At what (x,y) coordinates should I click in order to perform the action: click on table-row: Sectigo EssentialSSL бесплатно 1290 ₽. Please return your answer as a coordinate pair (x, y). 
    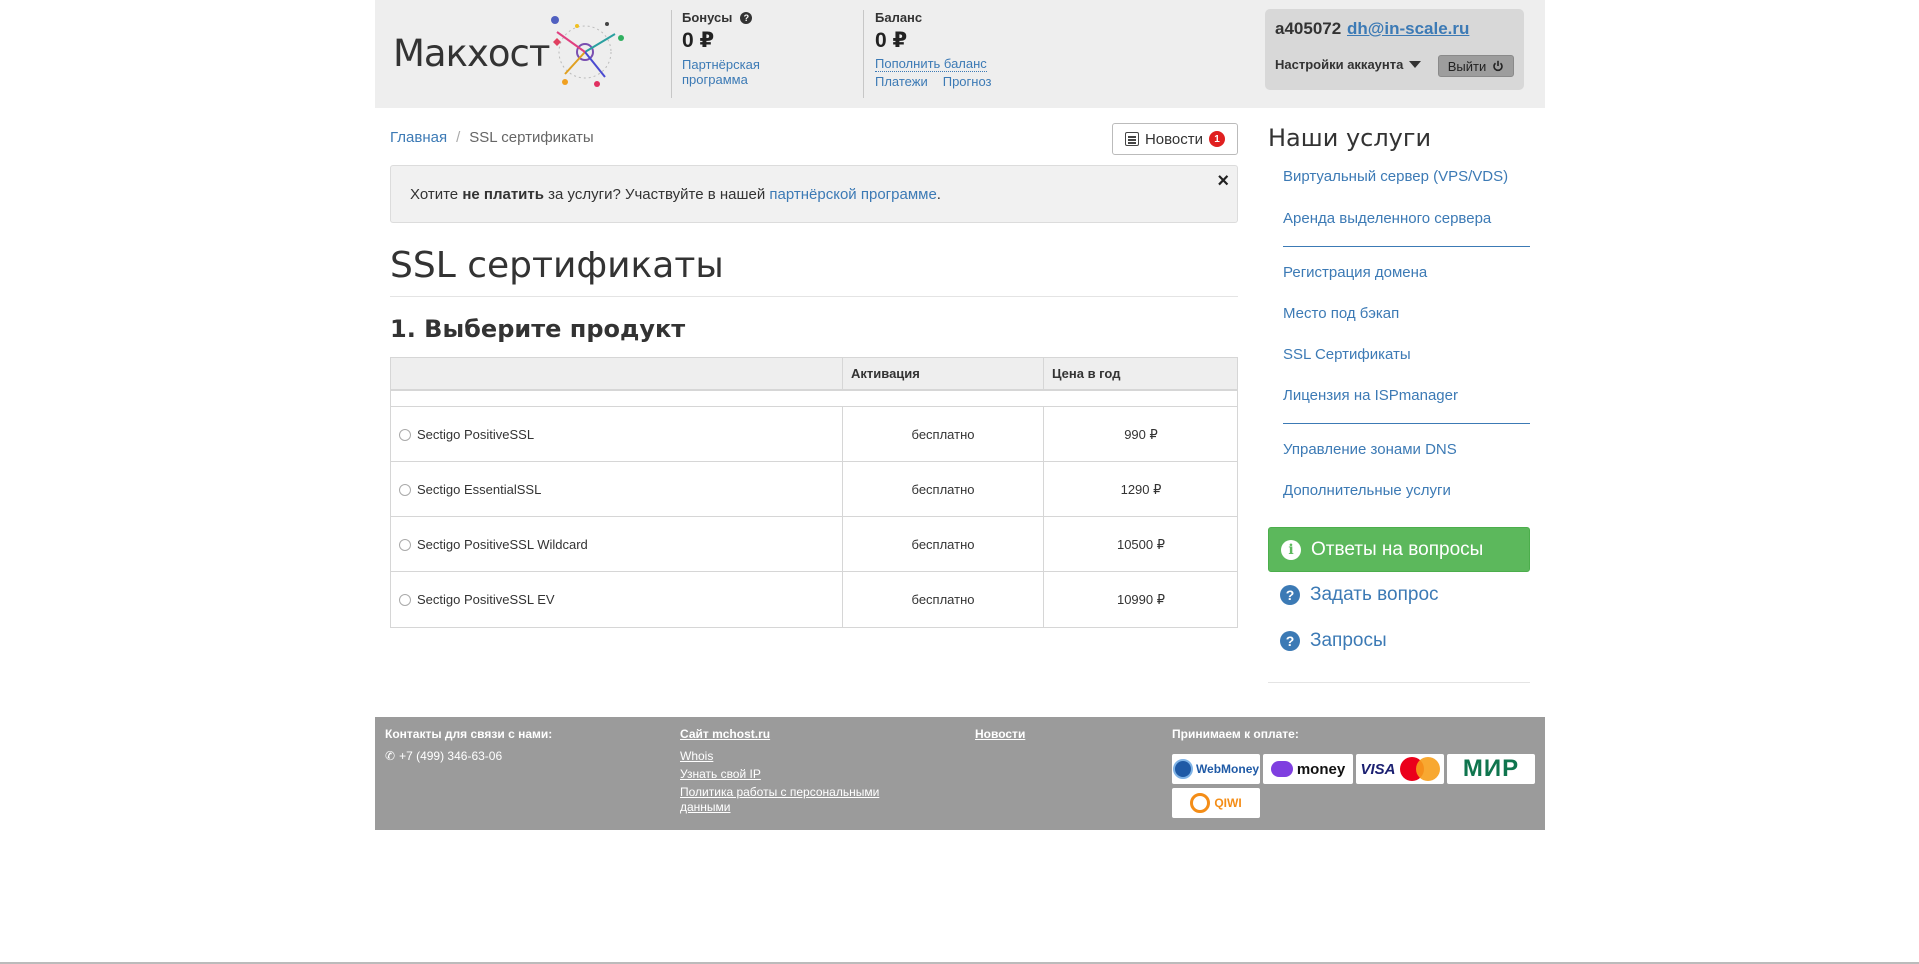
    Looking at the image, I should click on (814, 489).